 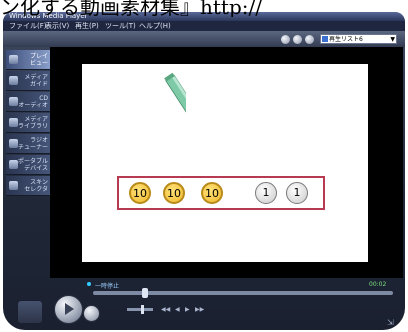 I want to click on status-indicator-icon, so click(x=89, y=284).